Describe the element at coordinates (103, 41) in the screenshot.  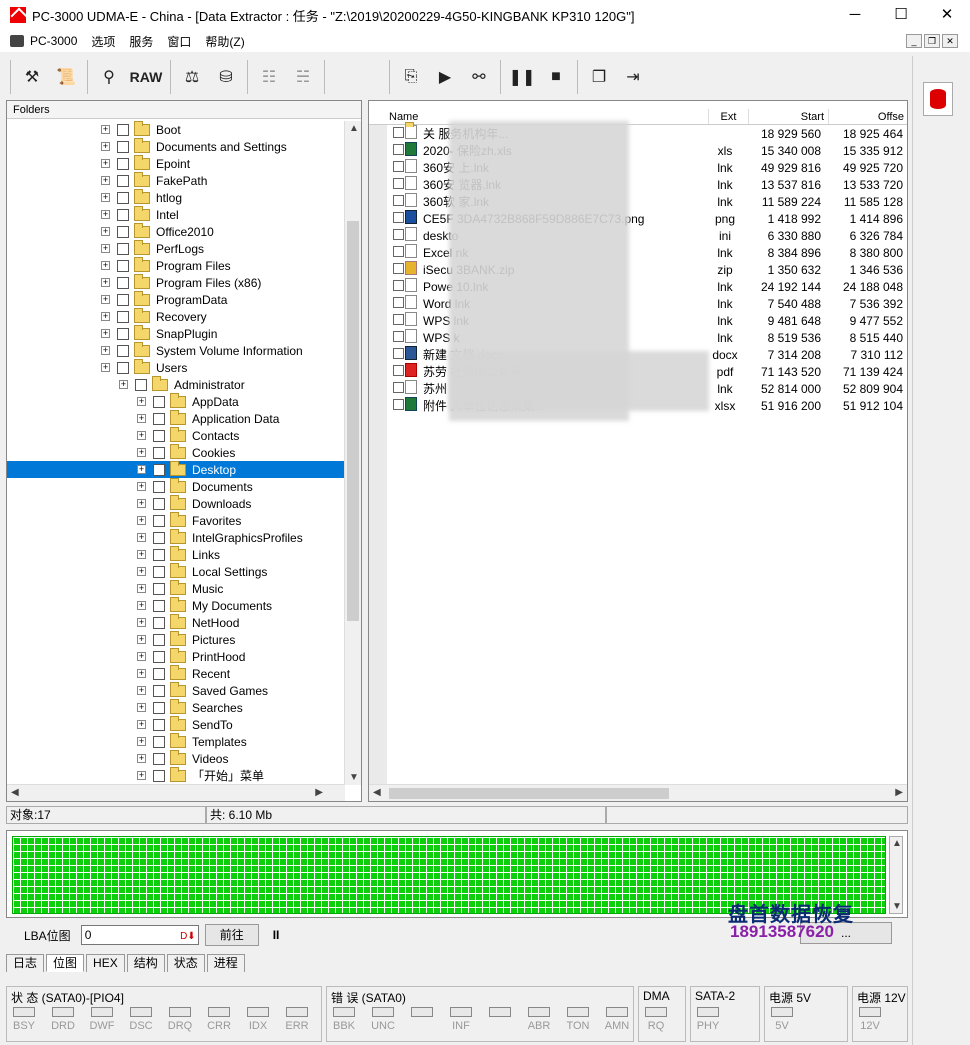
I see `menu-options: 选项` at that location.